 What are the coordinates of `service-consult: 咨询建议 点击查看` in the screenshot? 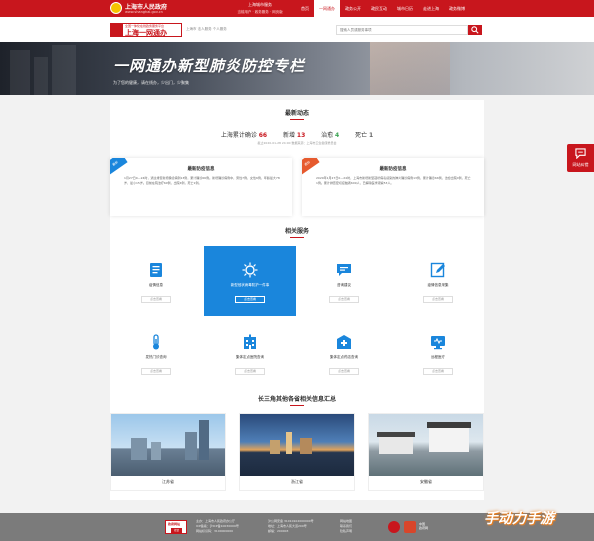 It's located at (344, 281).